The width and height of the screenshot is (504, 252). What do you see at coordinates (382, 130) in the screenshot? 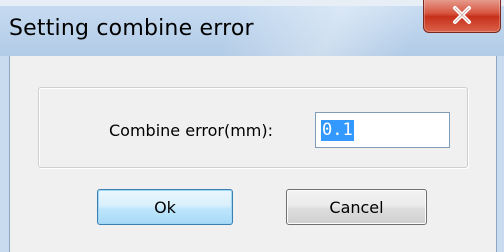
I see `combine-error-input: 0.1` at bounding box center [382, 130].